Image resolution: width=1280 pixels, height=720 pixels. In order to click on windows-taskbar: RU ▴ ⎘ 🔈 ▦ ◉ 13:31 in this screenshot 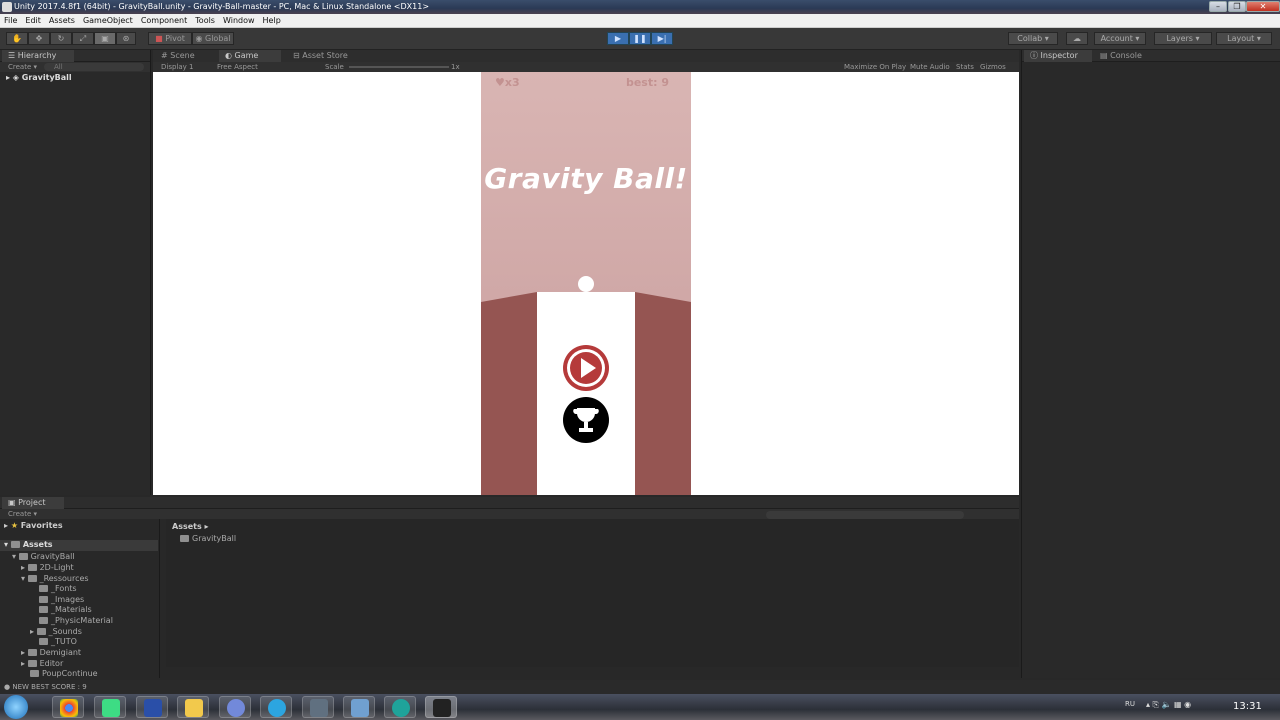, I will do `click(640, 707)`.